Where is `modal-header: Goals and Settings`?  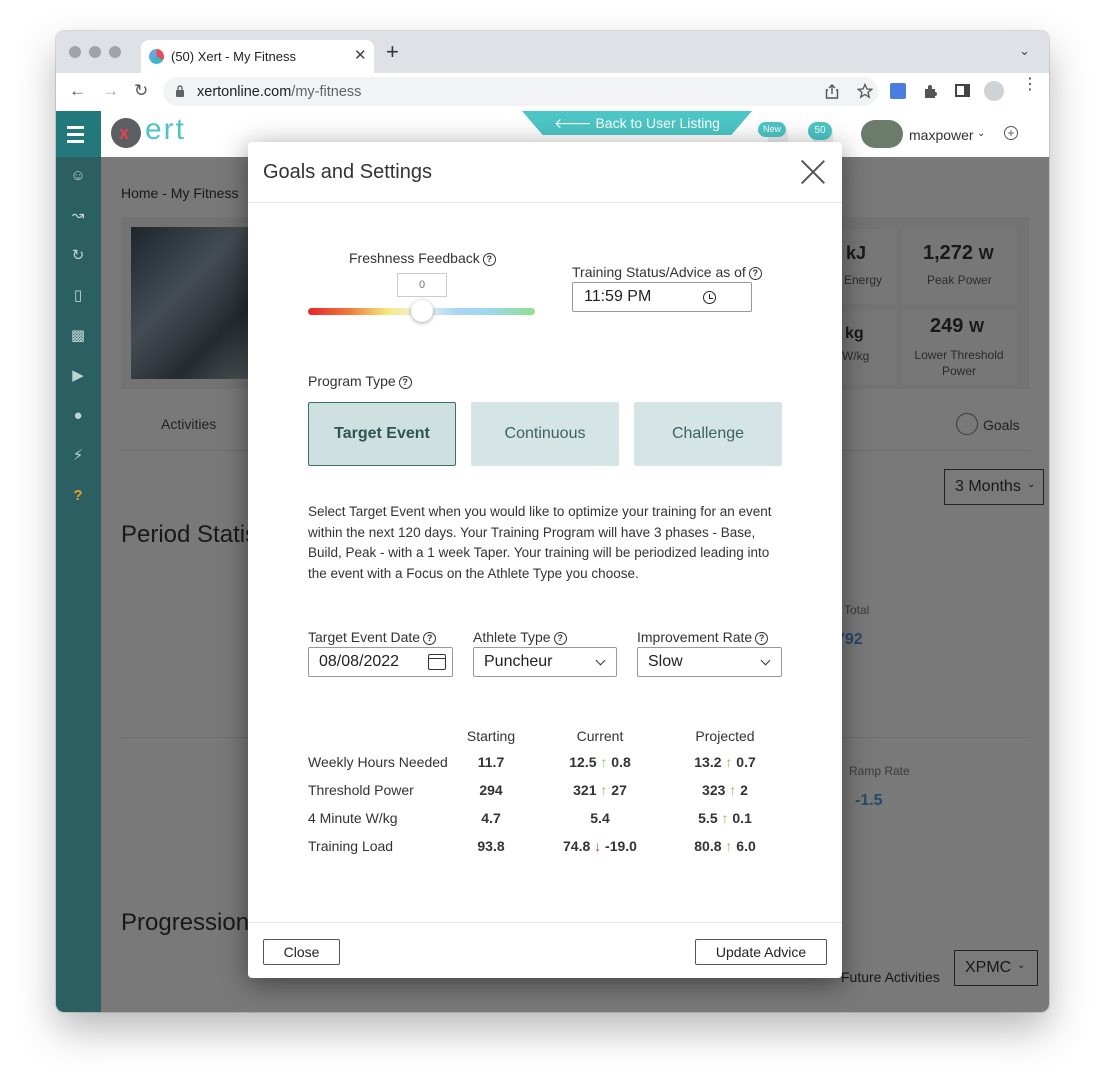
modal-header: Goals and Settings is located at coordinates (545, 172).